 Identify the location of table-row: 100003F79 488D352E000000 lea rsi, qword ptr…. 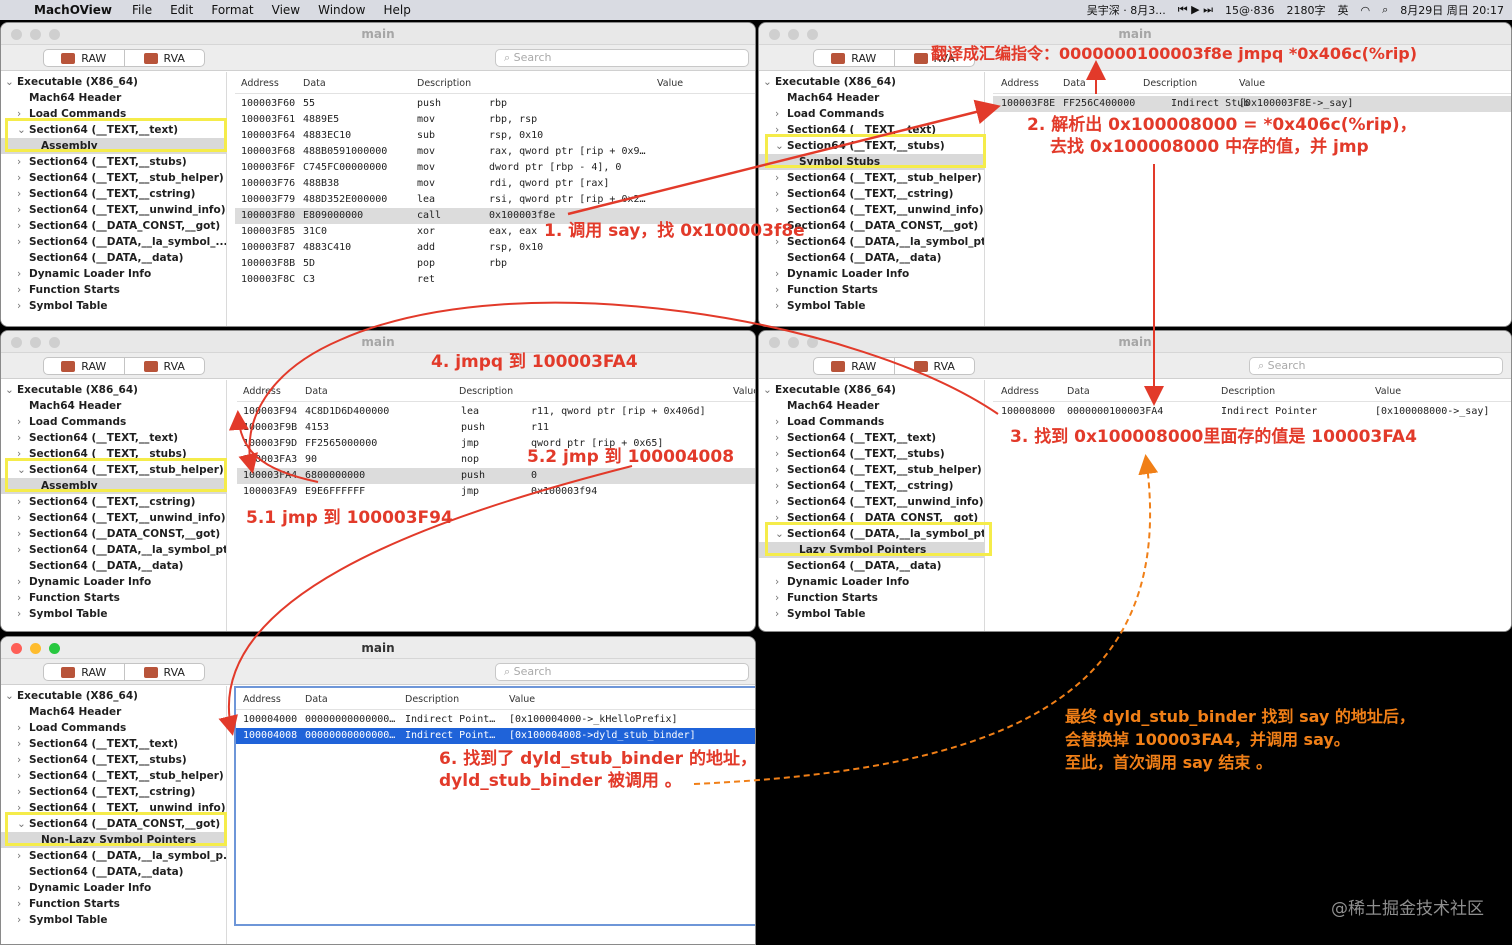
(495, 200).